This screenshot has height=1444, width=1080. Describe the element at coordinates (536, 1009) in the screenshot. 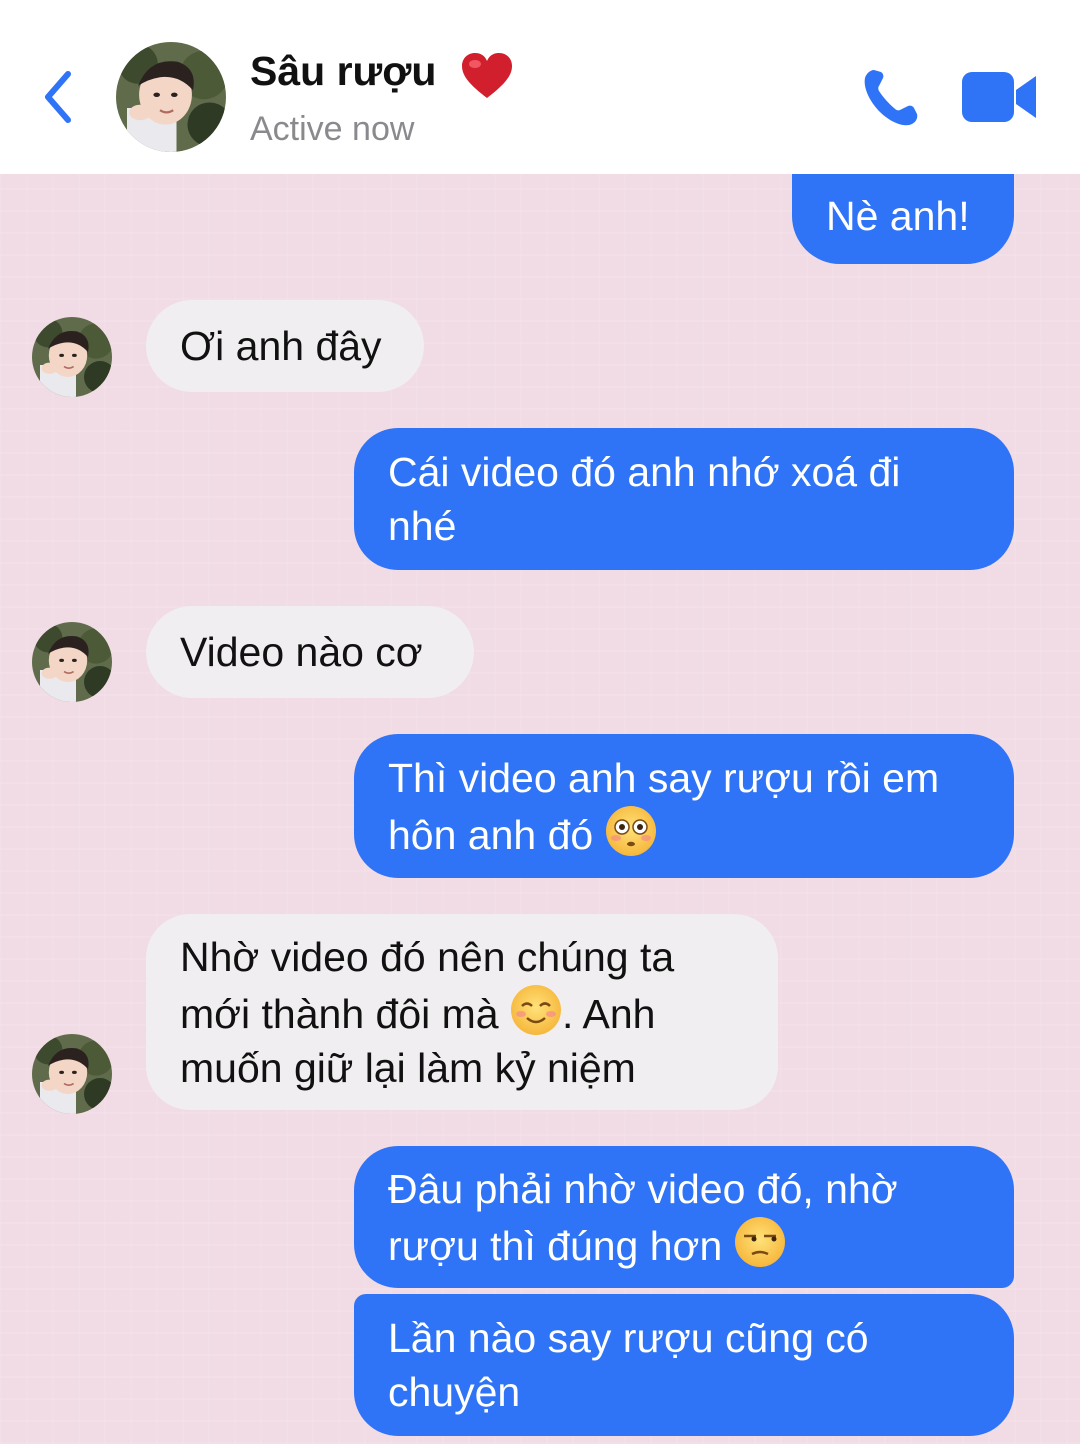

I see `smiling-face-icon` at that location.